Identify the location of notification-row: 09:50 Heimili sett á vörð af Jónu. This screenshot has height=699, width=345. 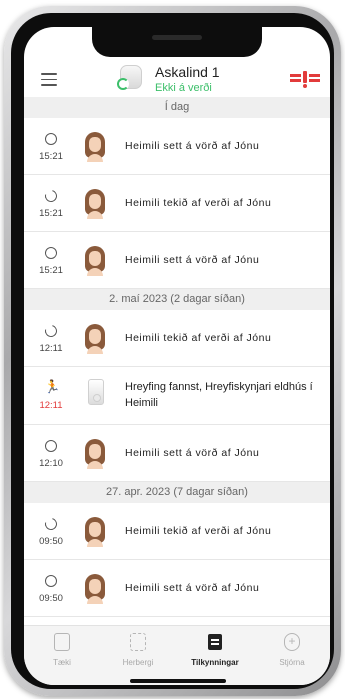
(177, 588).